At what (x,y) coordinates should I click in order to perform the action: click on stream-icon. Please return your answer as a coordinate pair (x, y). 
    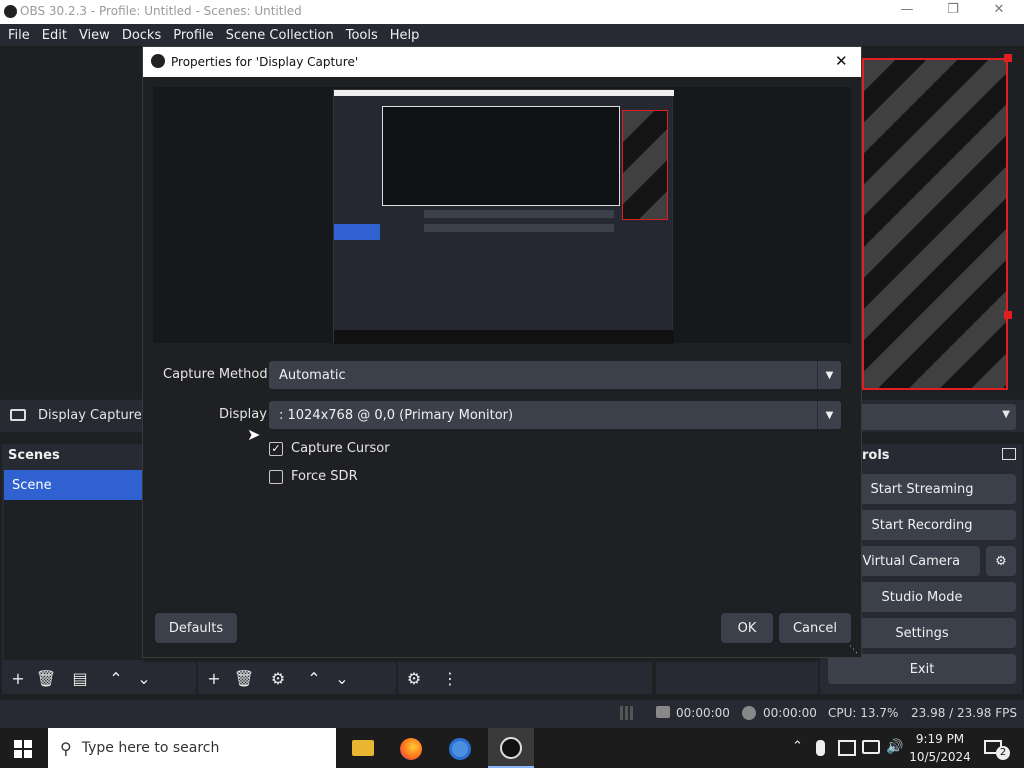
    Looking at the image, I should click on (663, 712).